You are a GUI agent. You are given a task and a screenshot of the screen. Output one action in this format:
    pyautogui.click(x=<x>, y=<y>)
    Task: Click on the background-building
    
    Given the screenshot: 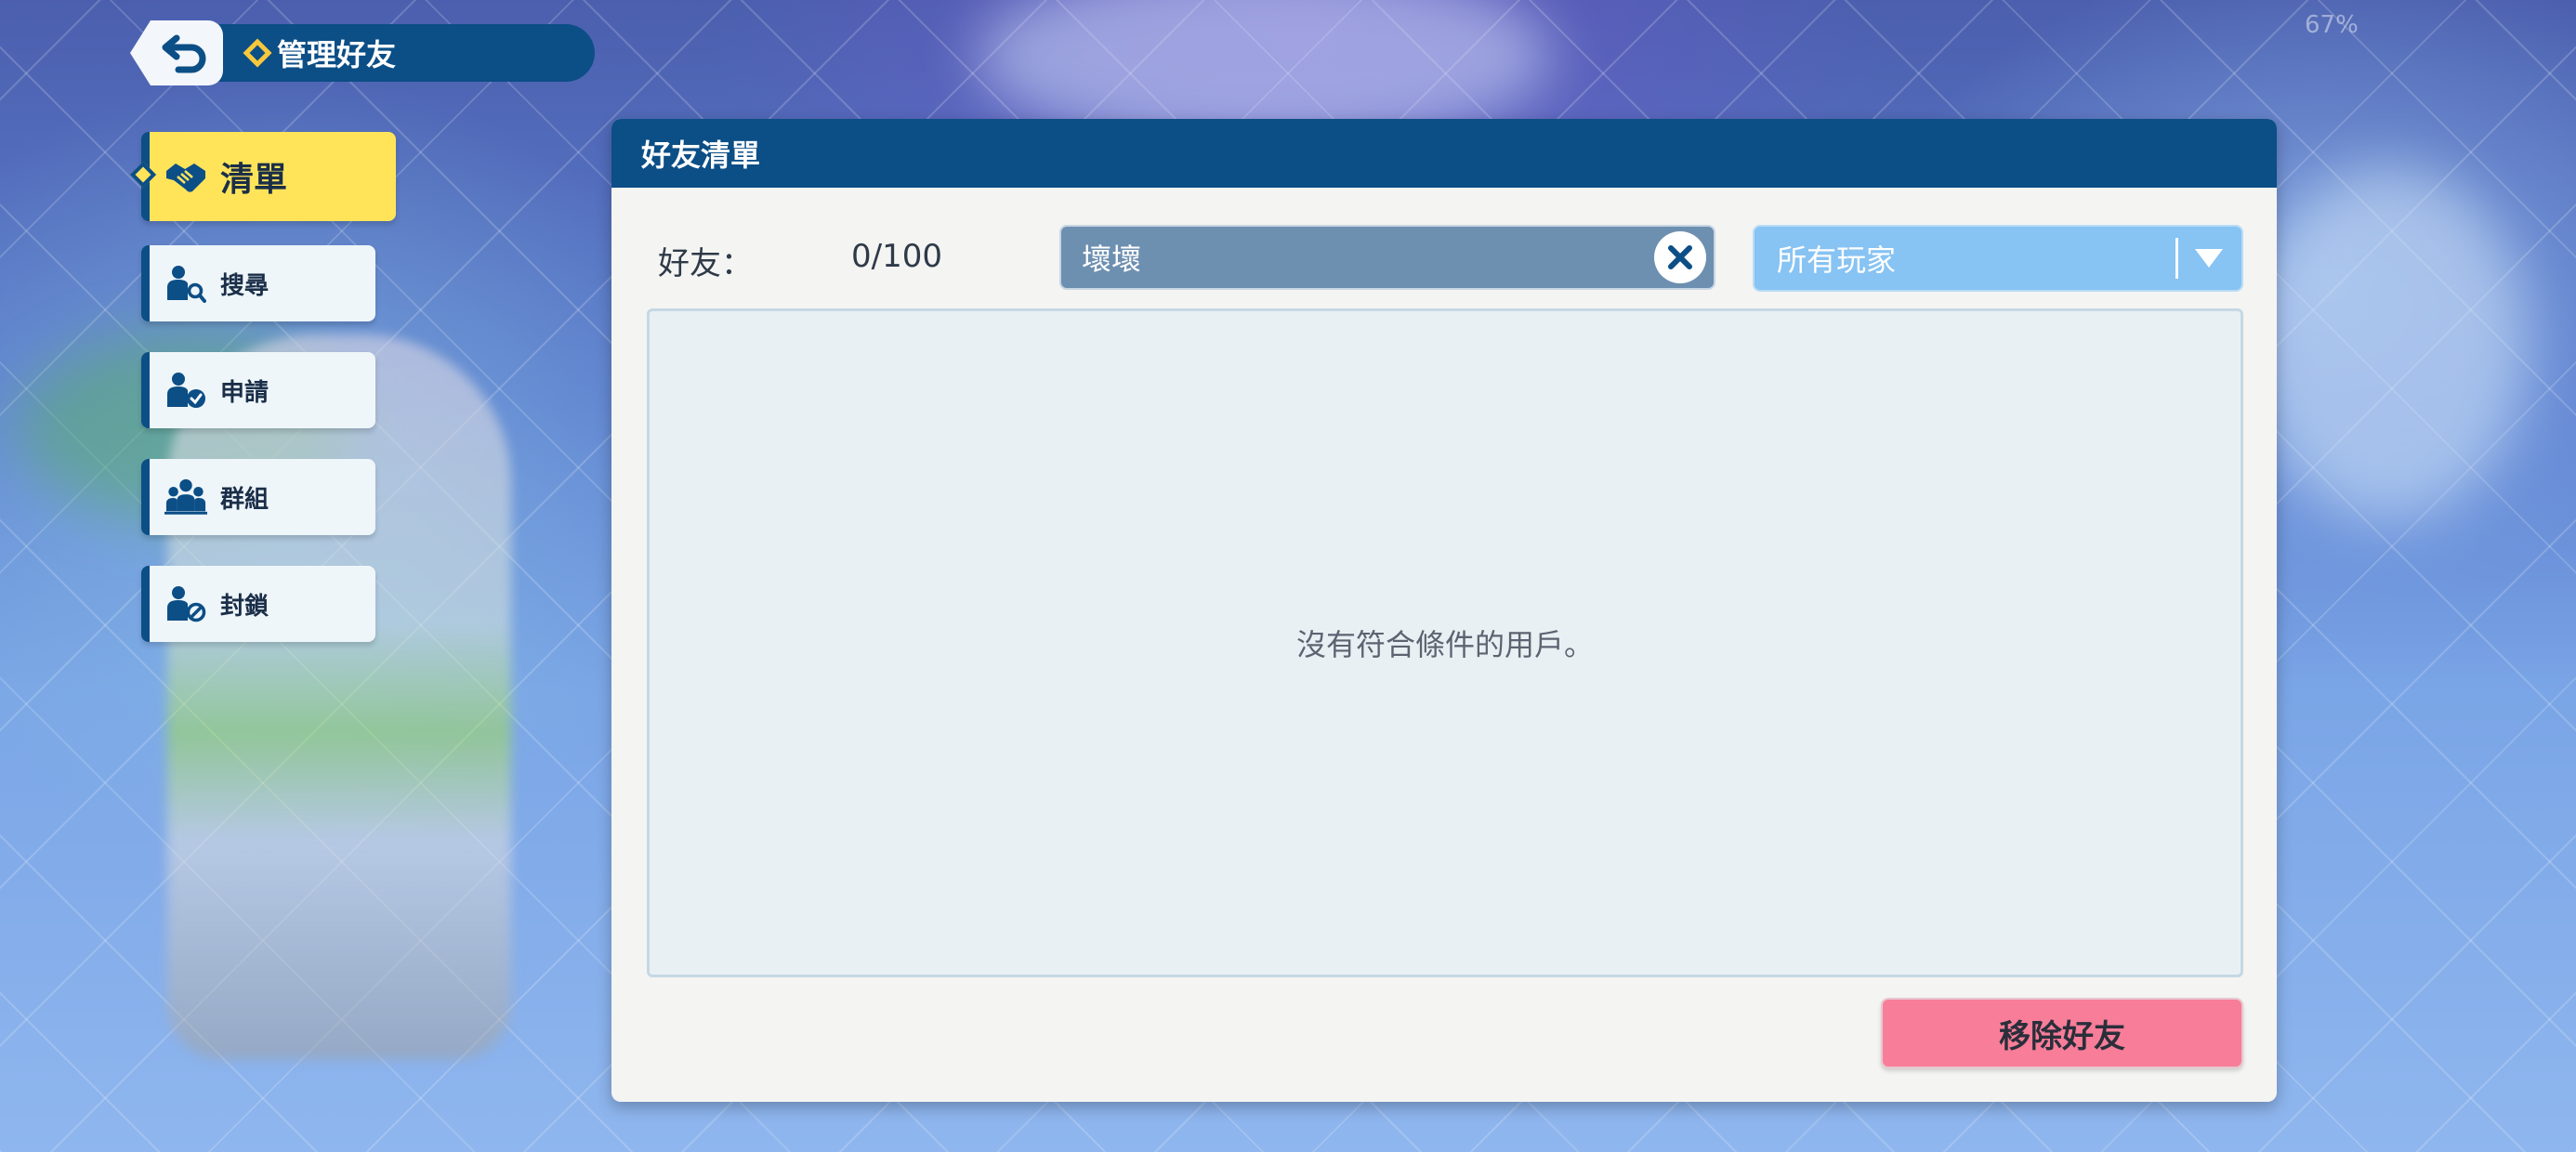 What is the action you would take?
    pyautogui.click(x=2388, y=343)
    